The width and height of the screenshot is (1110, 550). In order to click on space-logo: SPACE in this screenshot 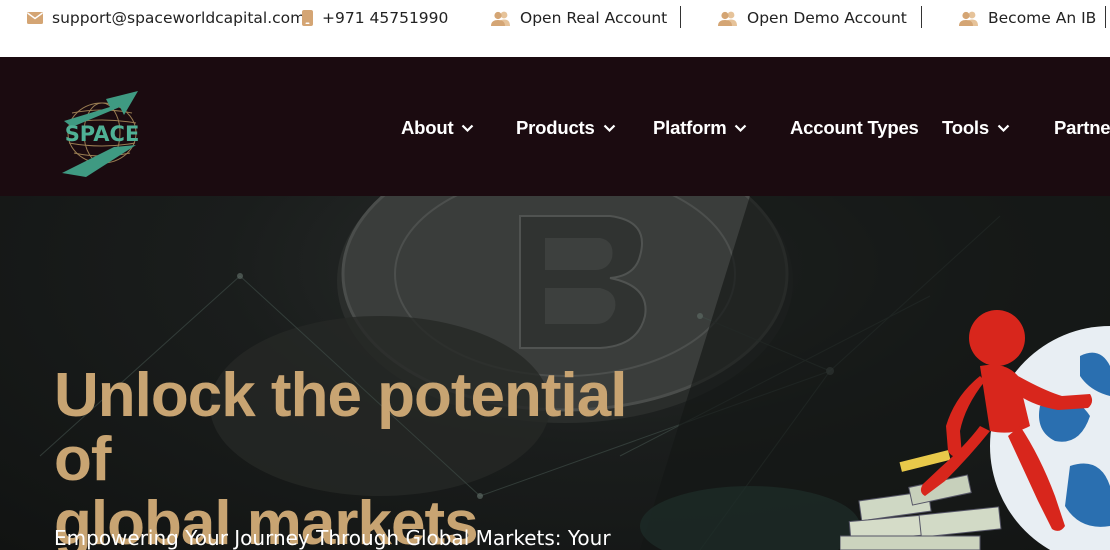, I will do `click(102, 132)`.